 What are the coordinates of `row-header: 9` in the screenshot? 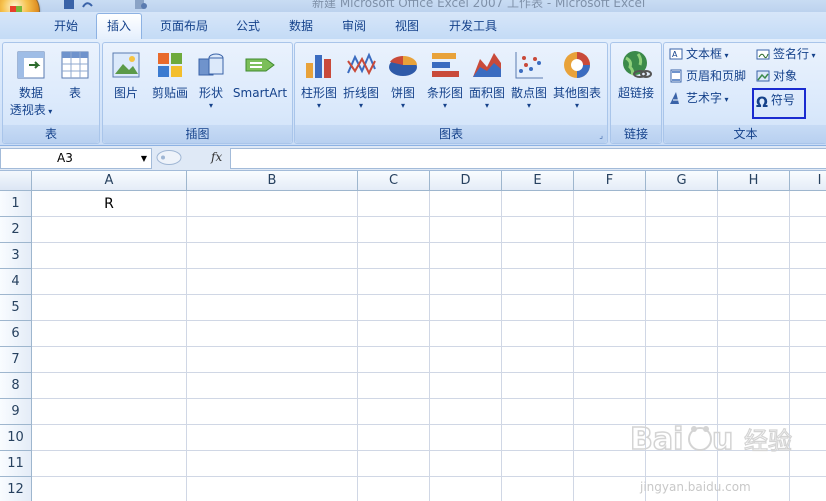 It's located at (16, 412).